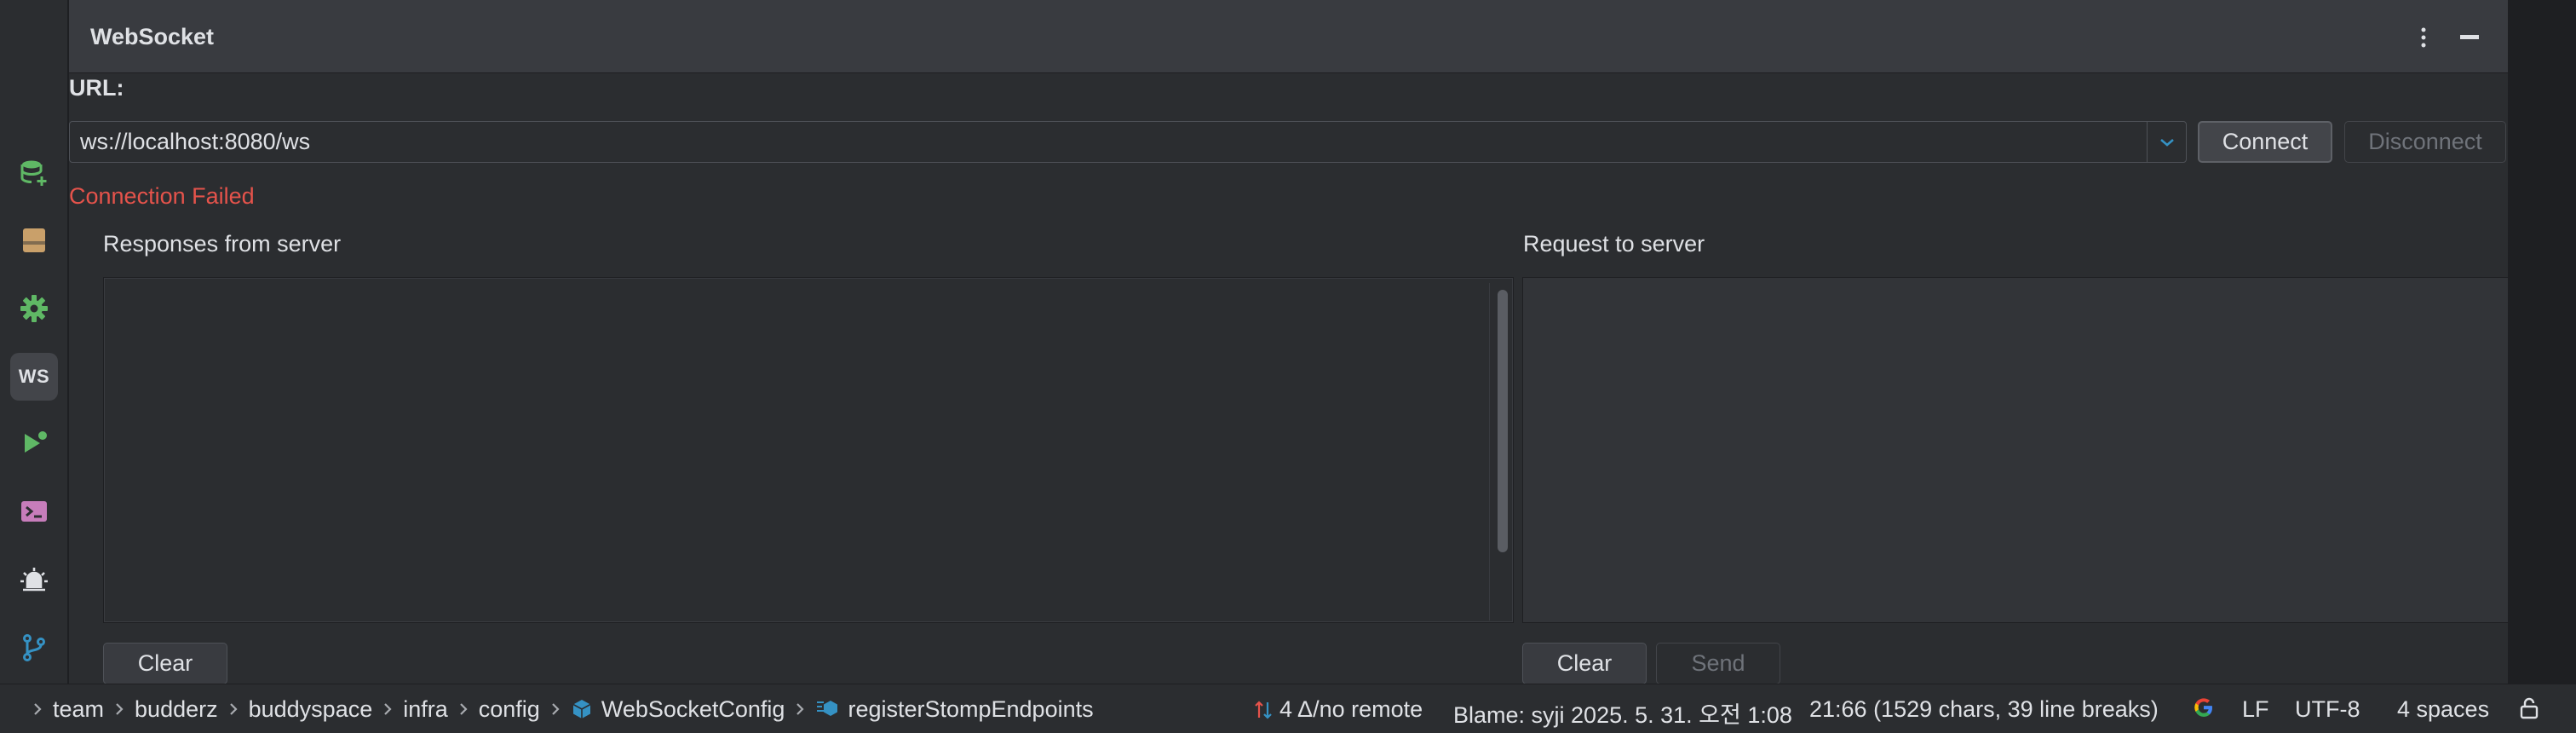 The image size is (2576, 733). I want to click on breadcrumb-item-method: registerStompEndpoints, so click(954, 709).